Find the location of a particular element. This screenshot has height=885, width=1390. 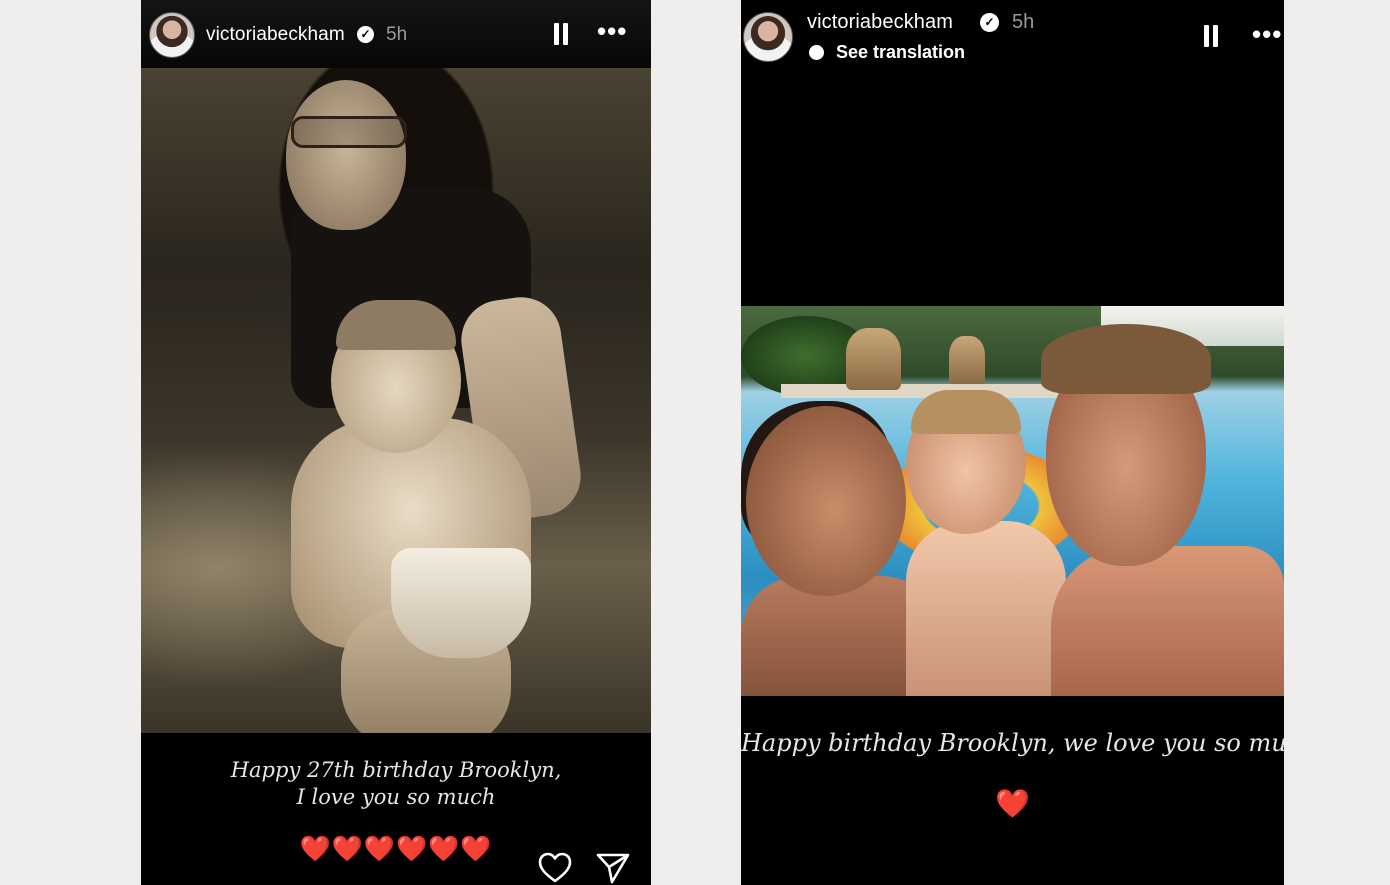

see-translation-link: See translation is located at coordinates (900, 52).